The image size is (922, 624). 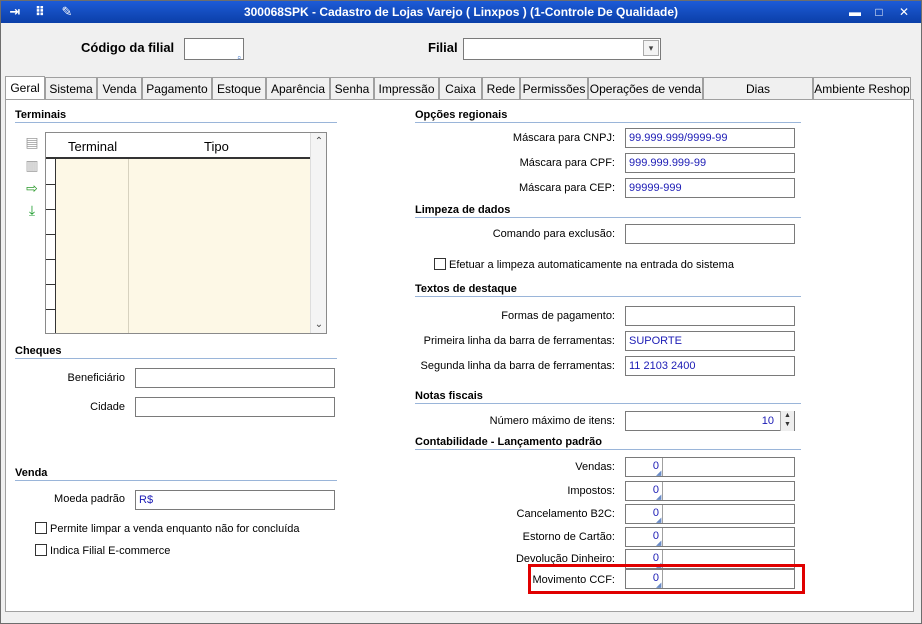 What do you see at coordinates (710, 341) in the screenshot?
I see `primeira-linha-input: SUPORTE` at bounding box center [710, 341].